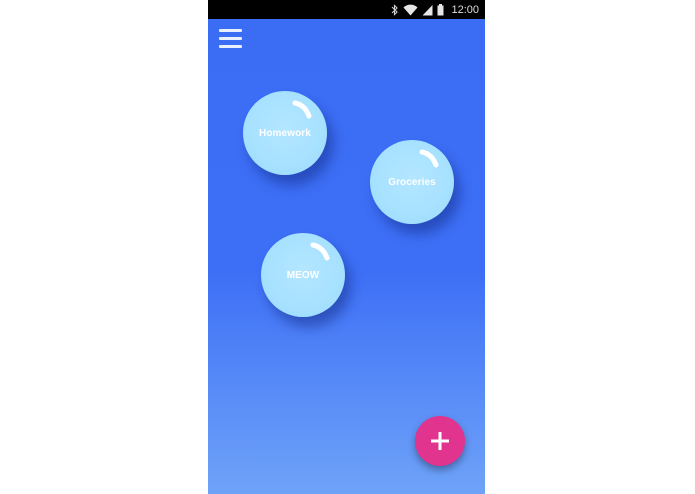 The image size is (695, 494). What do you see at coordinates (346, 9) in the screenshot?
I see `status-bar: 12:00` at bounding box center [346, 9].